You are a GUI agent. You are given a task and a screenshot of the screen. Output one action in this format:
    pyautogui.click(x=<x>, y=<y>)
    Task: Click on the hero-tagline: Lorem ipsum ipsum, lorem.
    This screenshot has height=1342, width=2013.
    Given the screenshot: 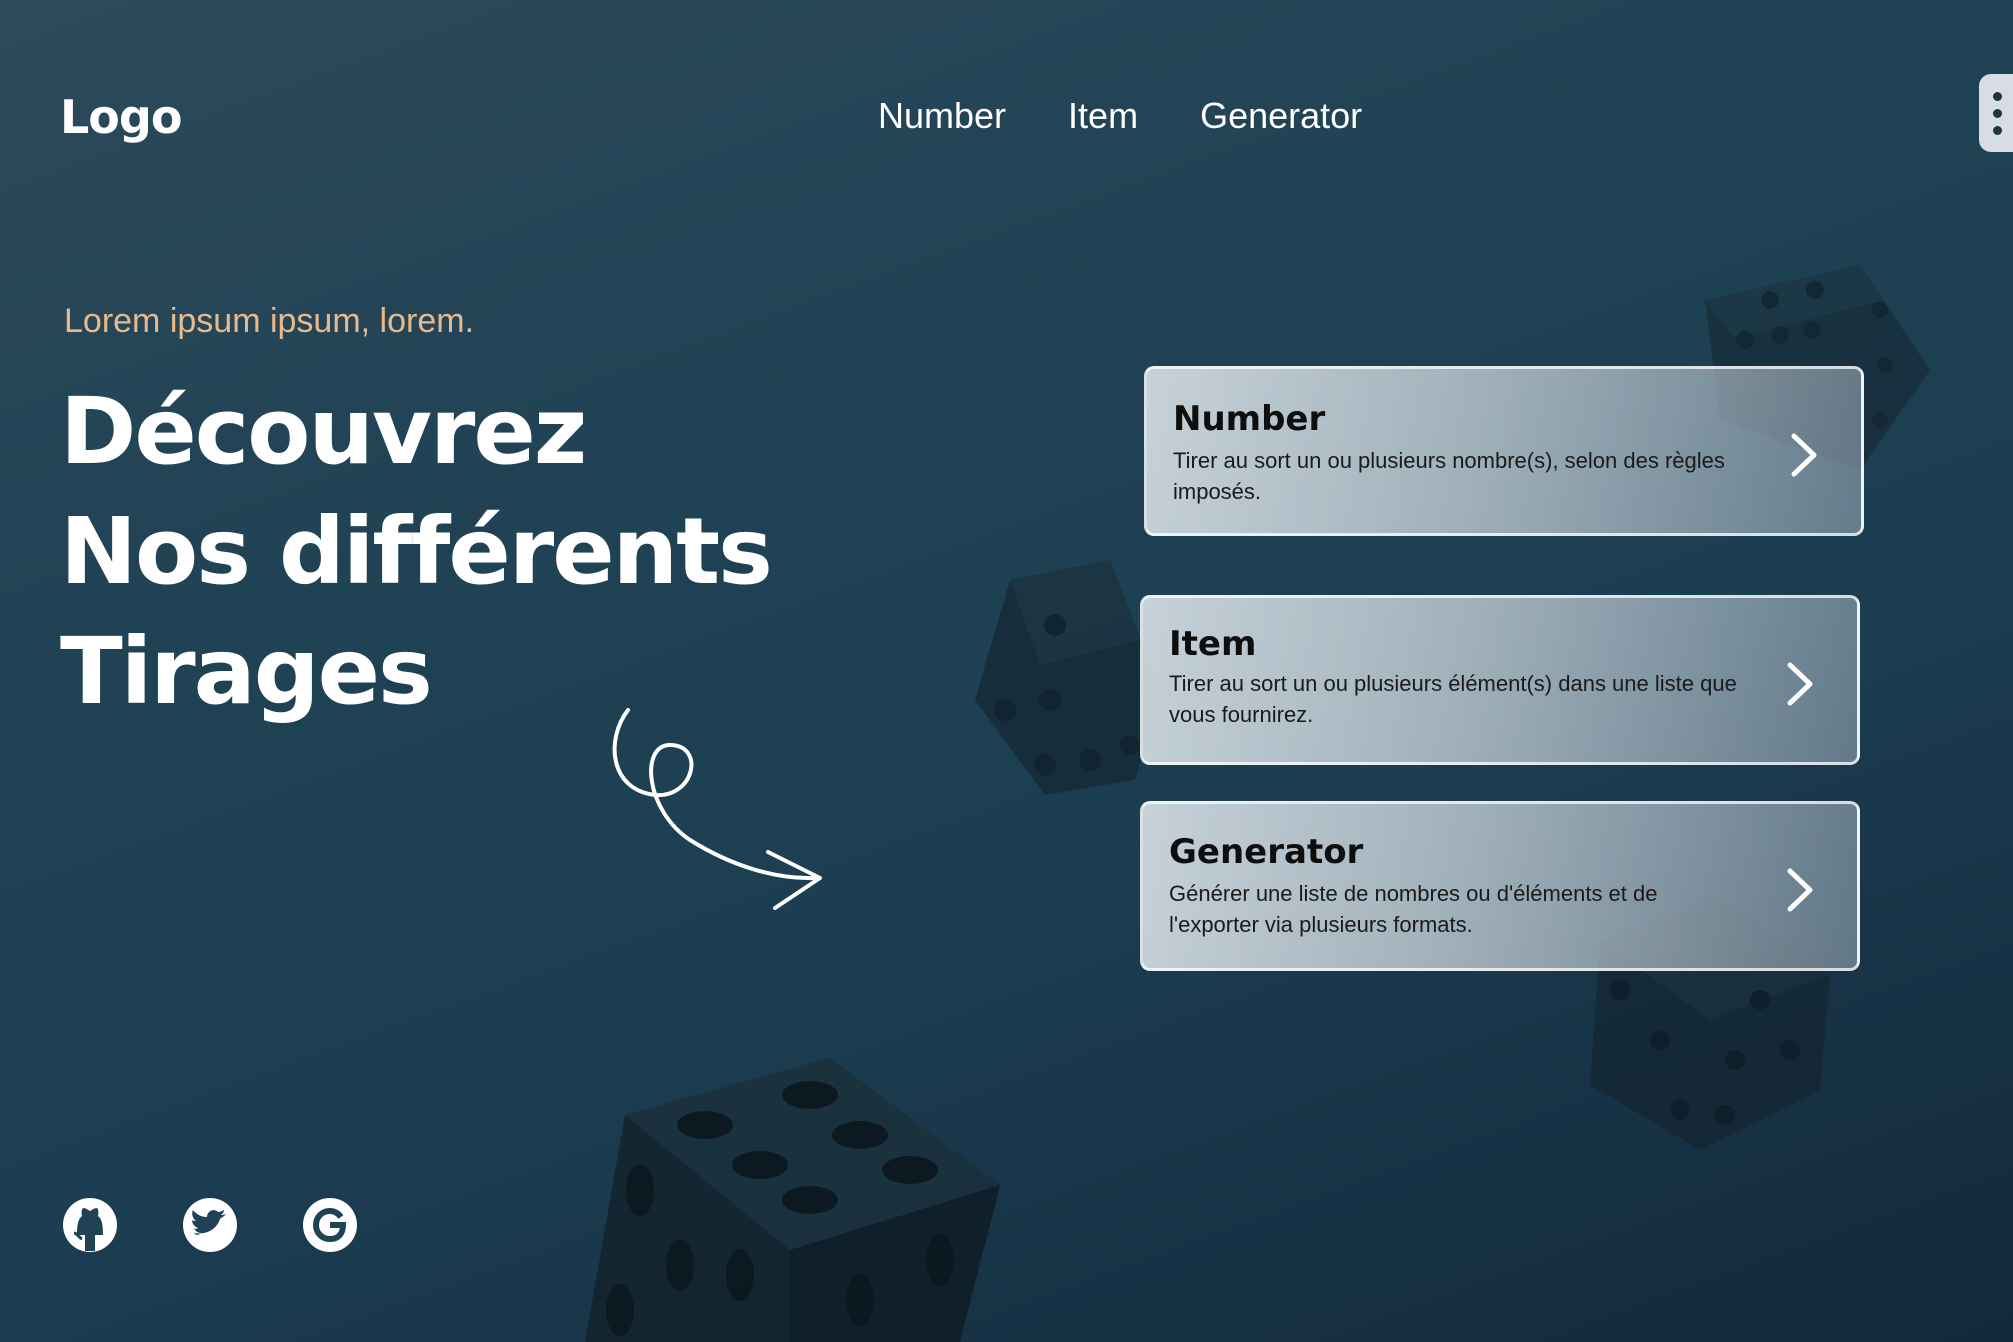 What is the action you would take?
    pyautogui.click(x=269, y=321)
    